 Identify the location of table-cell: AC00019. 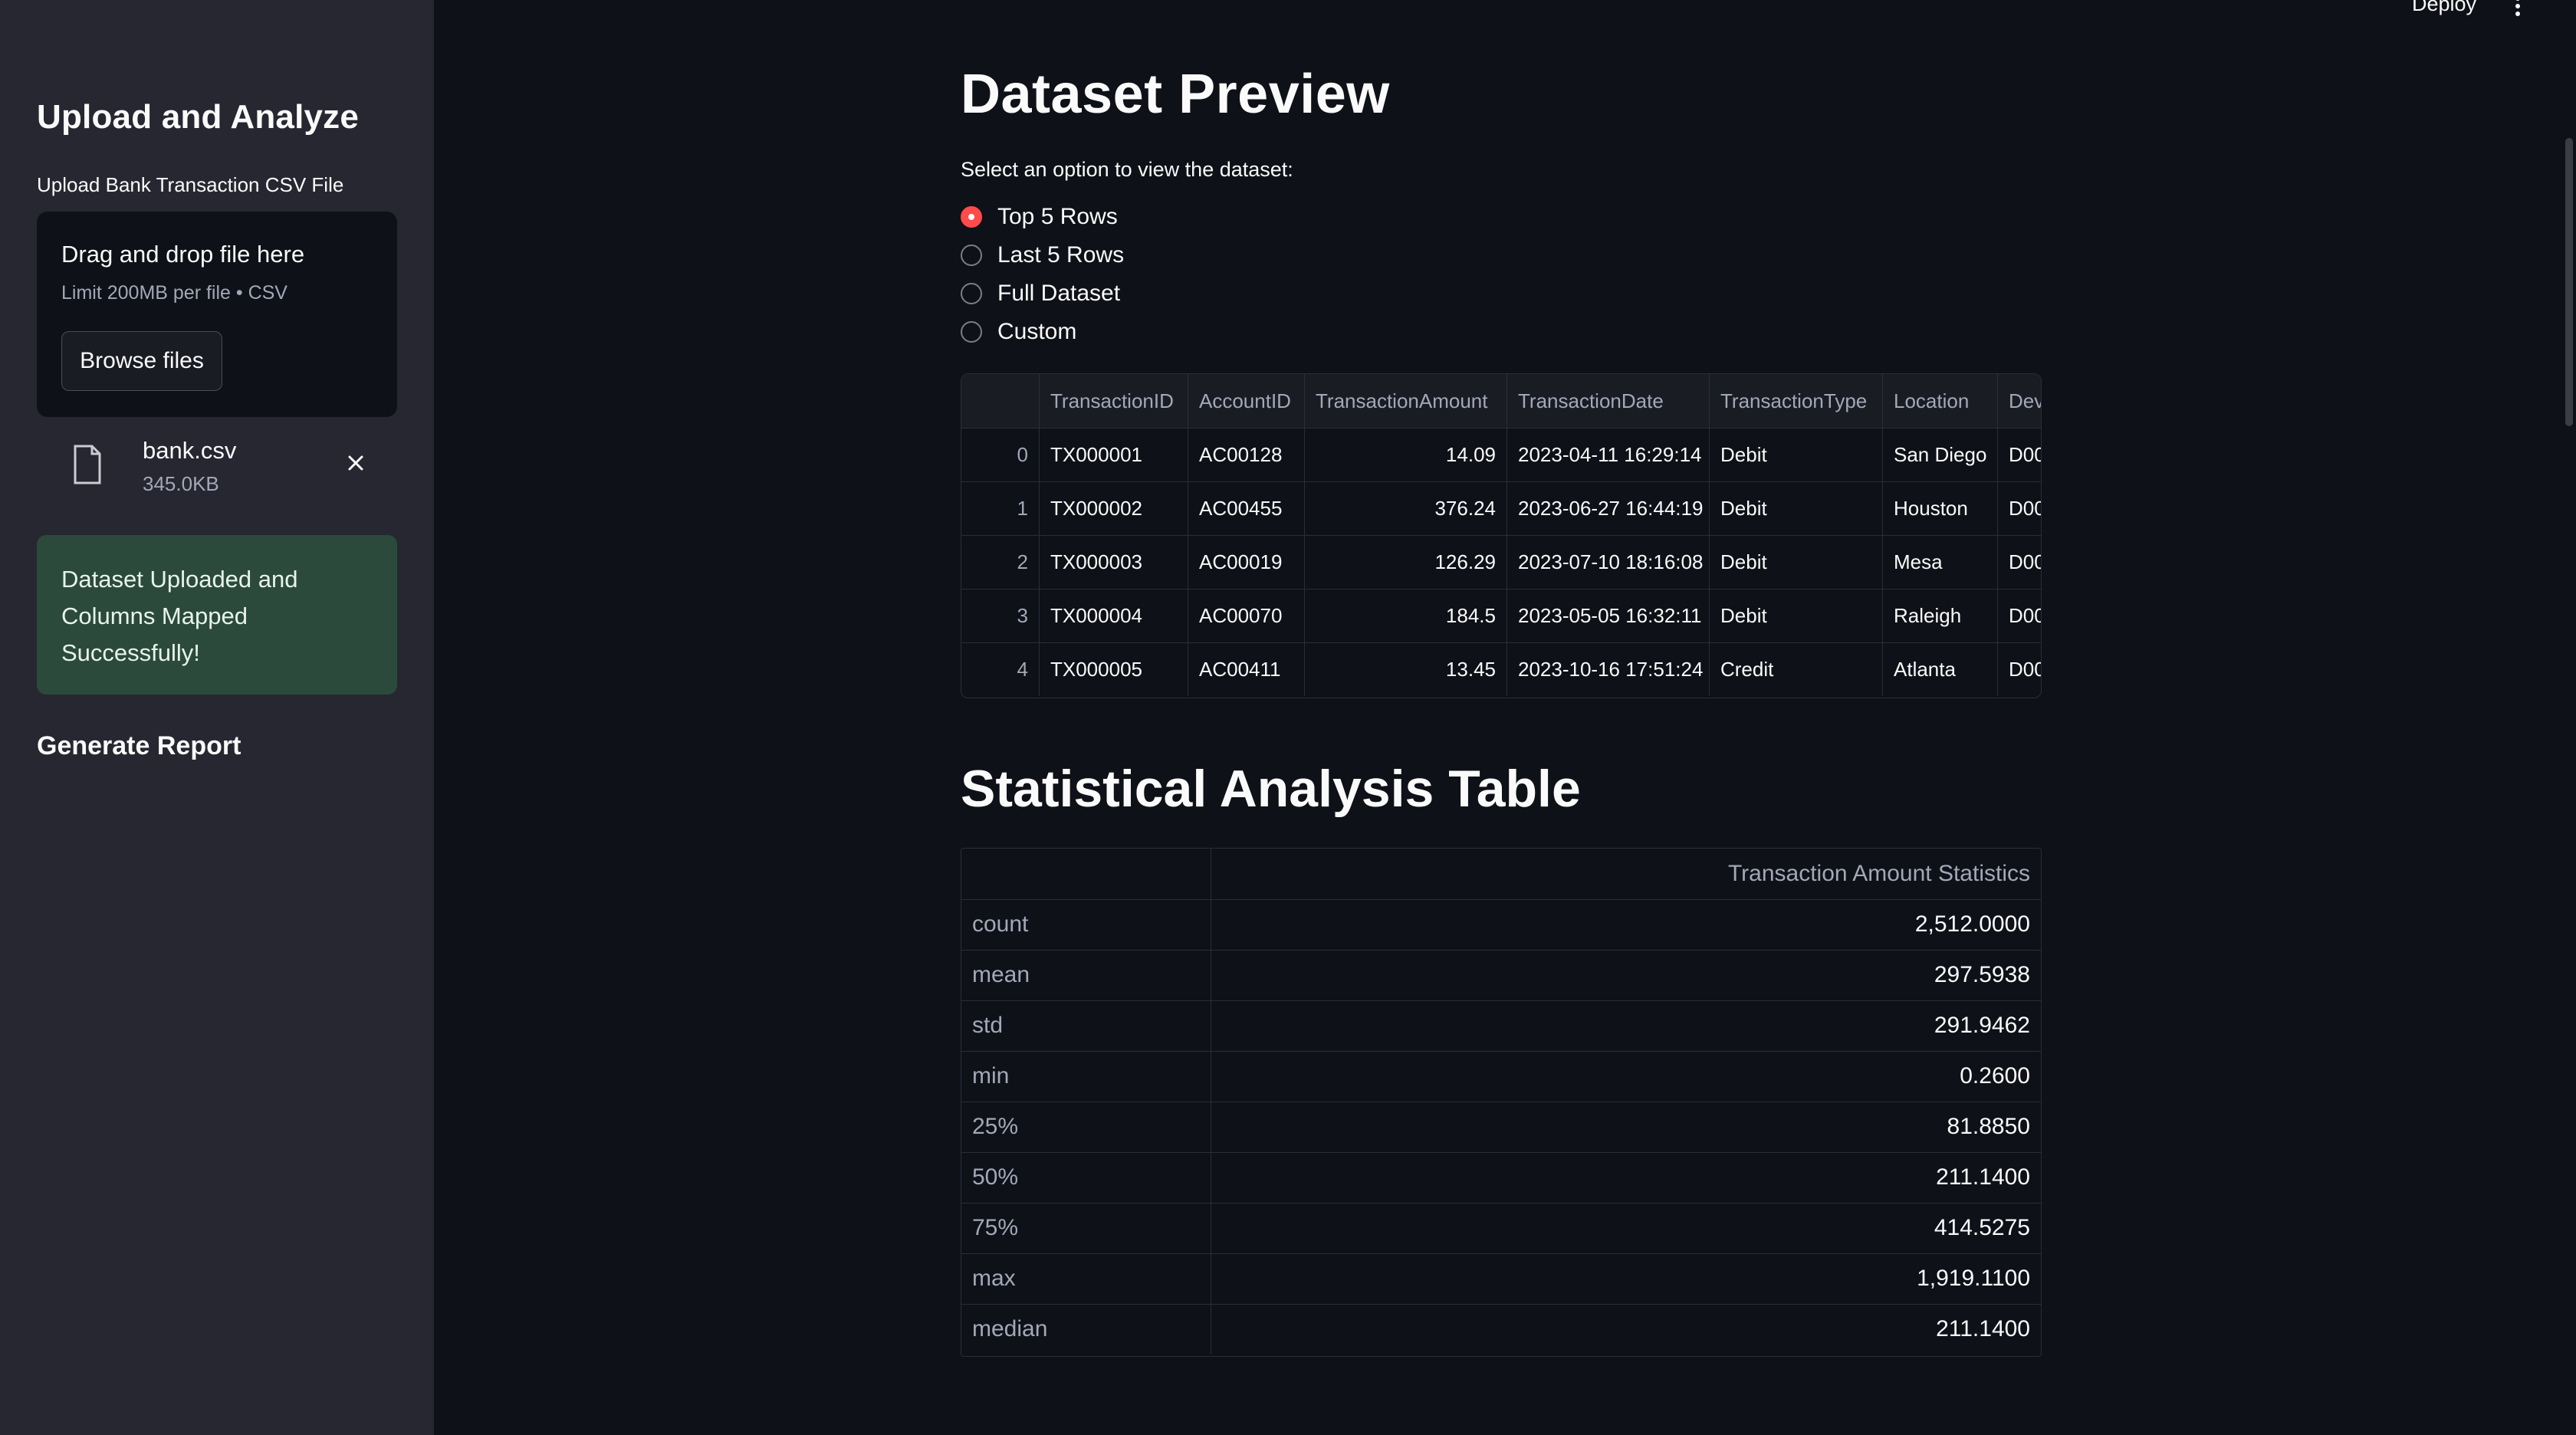
(1246, 562).